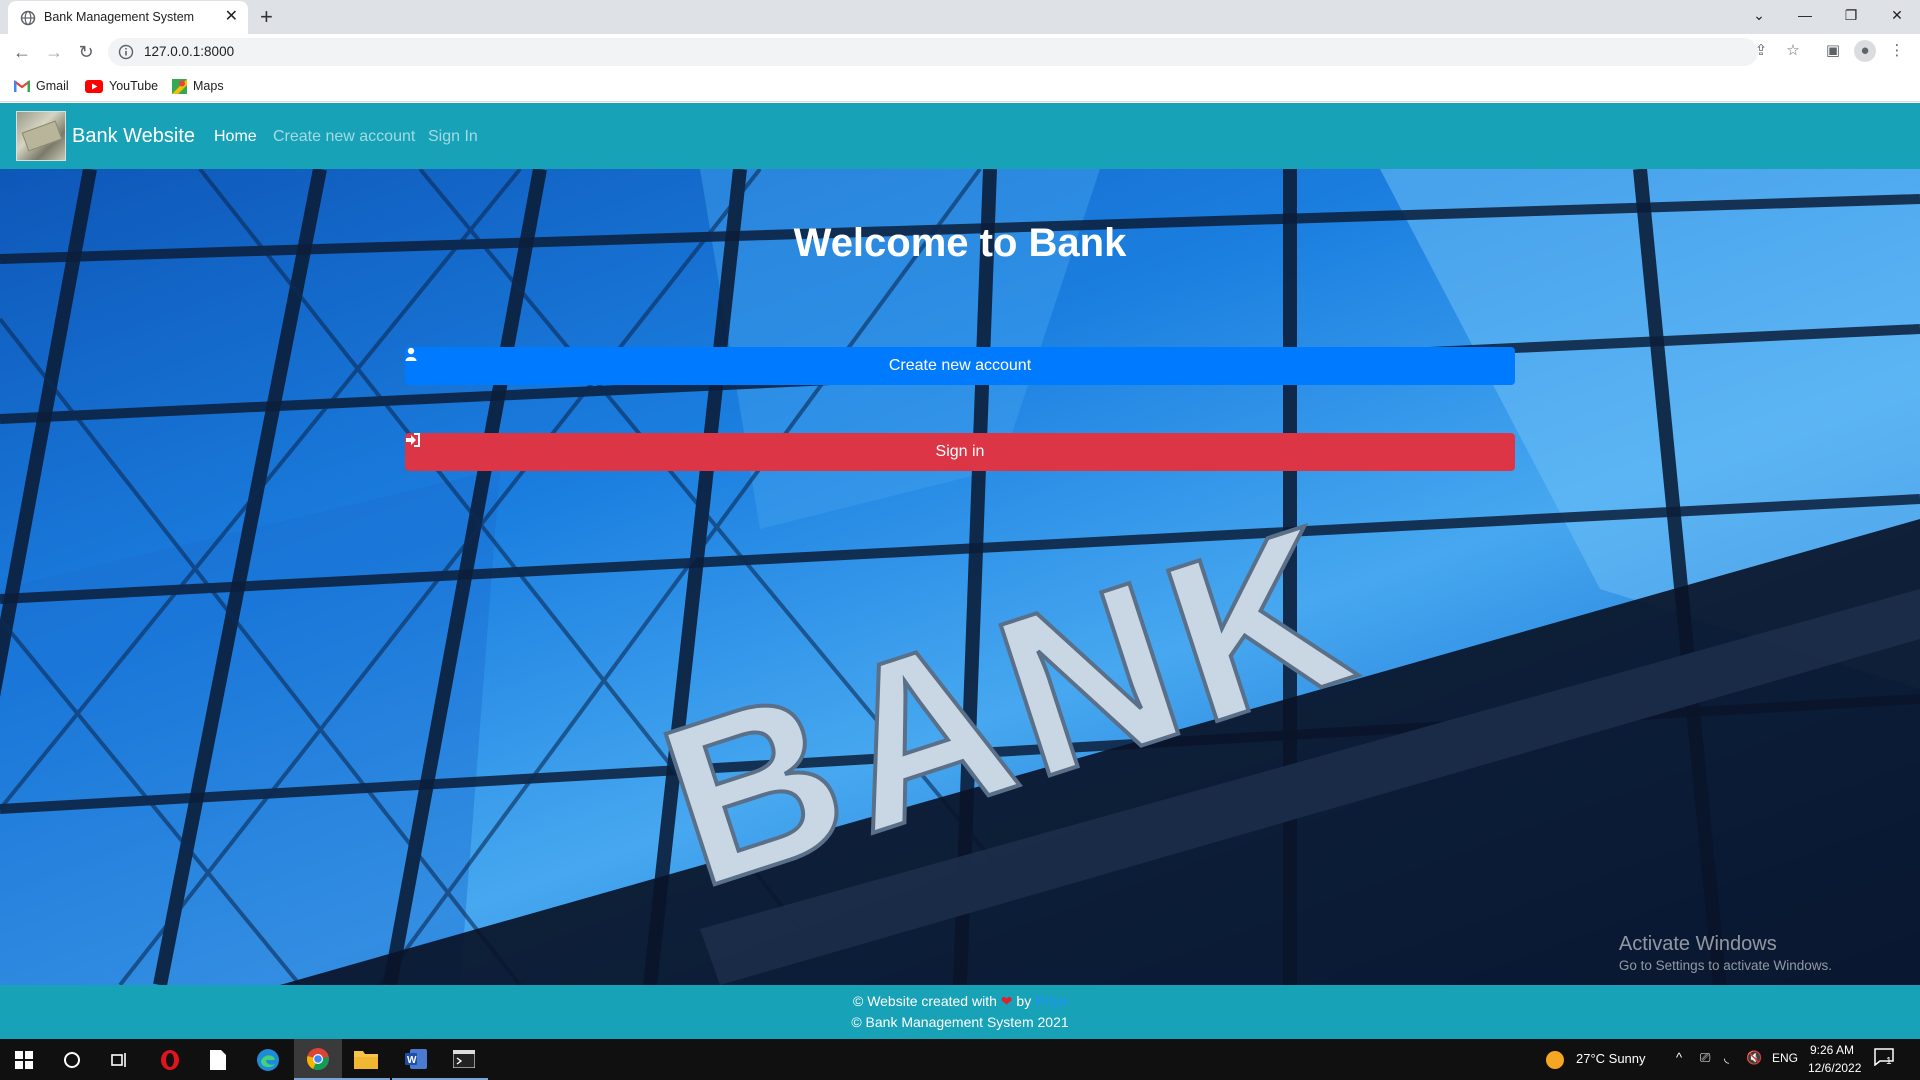  I want to click on author-link: Priya, so click(1051, 1001).